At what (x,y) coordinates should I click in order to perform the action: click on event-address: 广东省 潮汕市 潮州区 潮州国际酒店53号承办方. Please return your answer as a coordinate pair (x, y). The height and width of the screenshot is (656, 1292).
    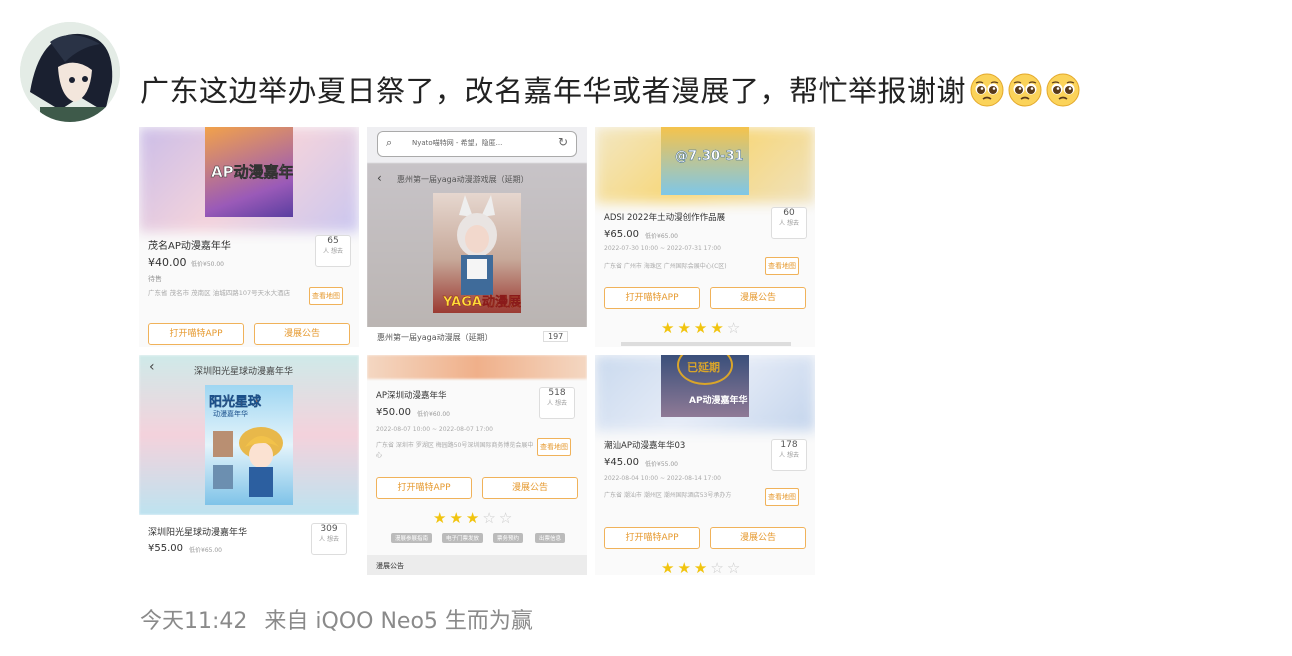
    Looking at the image, I should click on (668, 495).